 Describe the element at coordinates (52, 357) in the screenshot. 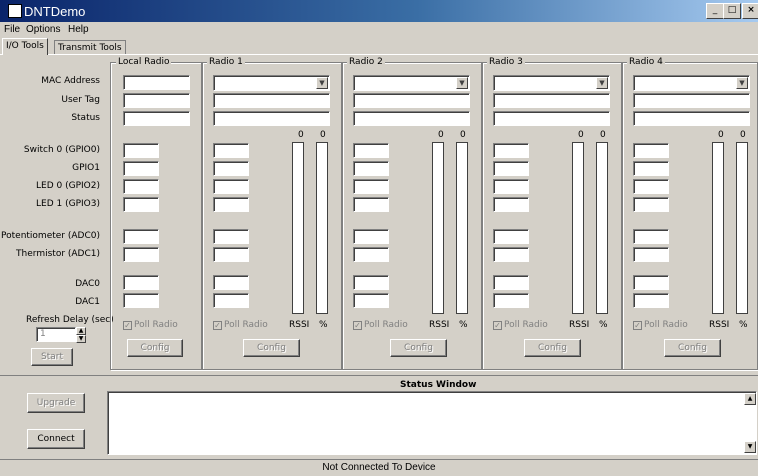

I see `start-button: Start` at that location.